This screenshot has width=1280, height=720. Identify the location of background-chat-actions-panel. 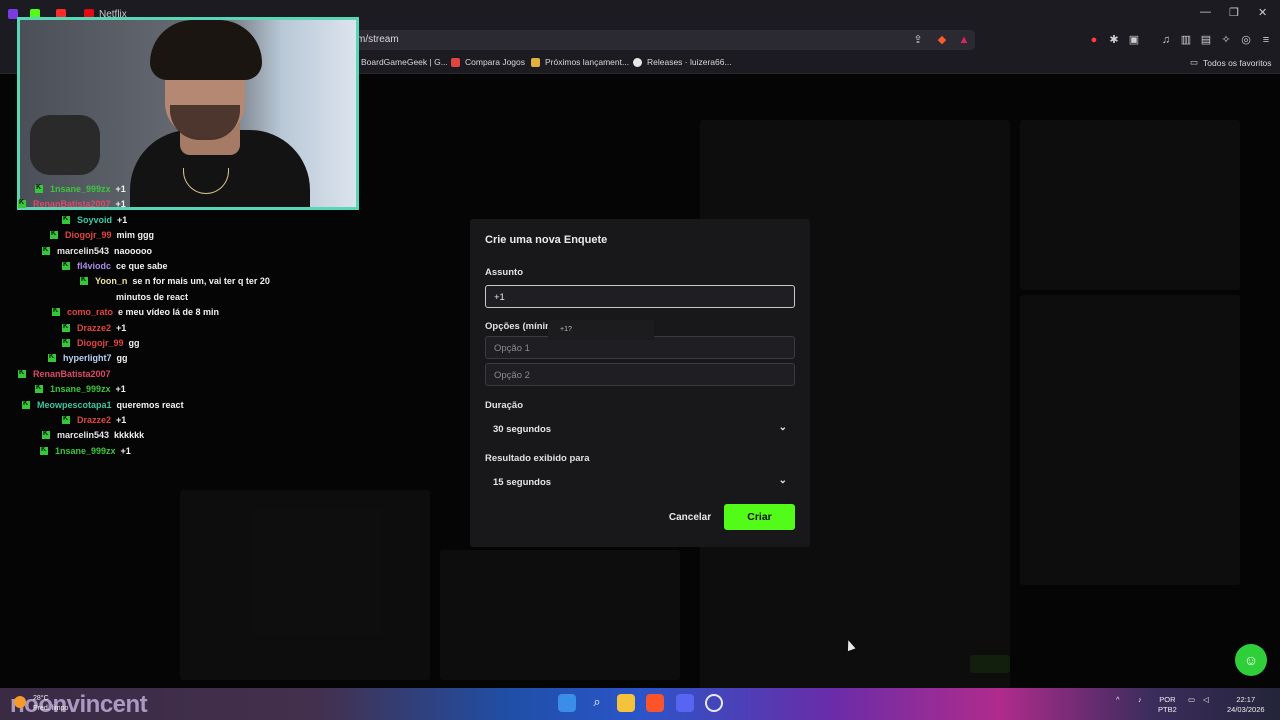
(1130, 440).